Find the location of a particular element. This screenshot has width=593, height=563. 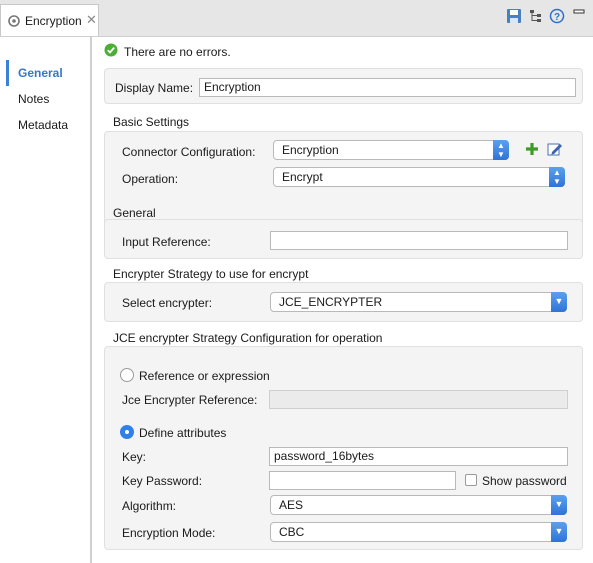

operation-label: Operation: is located at coordinates (150, 179).